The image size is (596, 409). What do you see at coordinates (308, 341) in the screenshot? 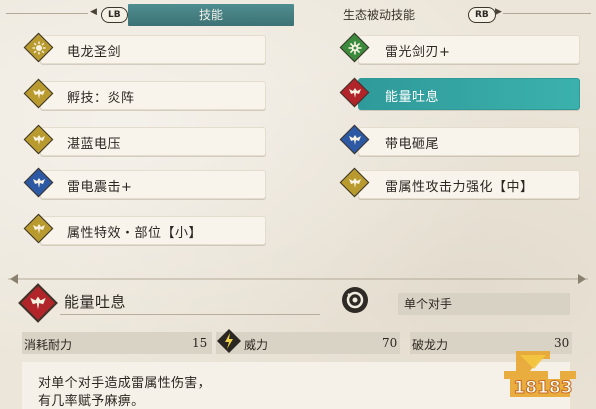
I see `stat-power: 威力 70` at bounding box center [308, 341].